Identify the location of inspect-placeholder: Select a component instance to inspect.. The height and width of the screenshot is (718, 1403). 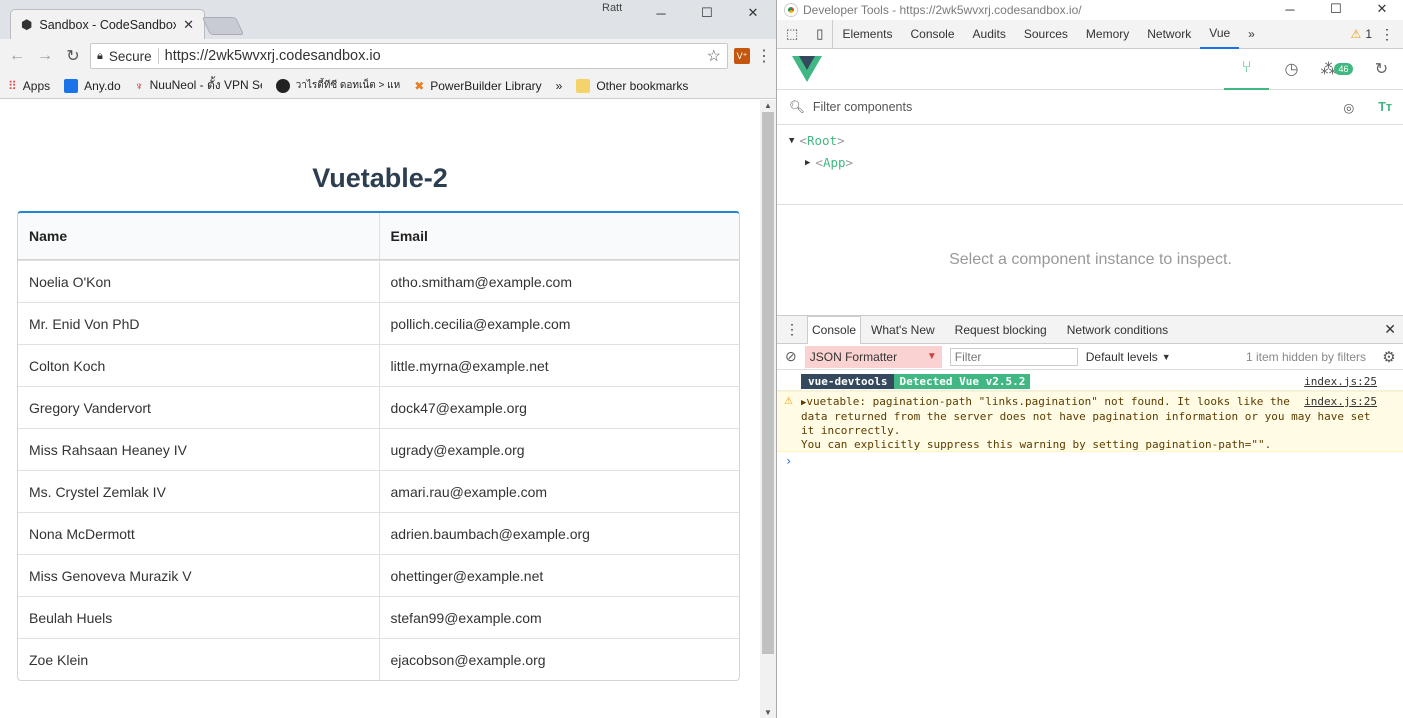
(1090, 259).